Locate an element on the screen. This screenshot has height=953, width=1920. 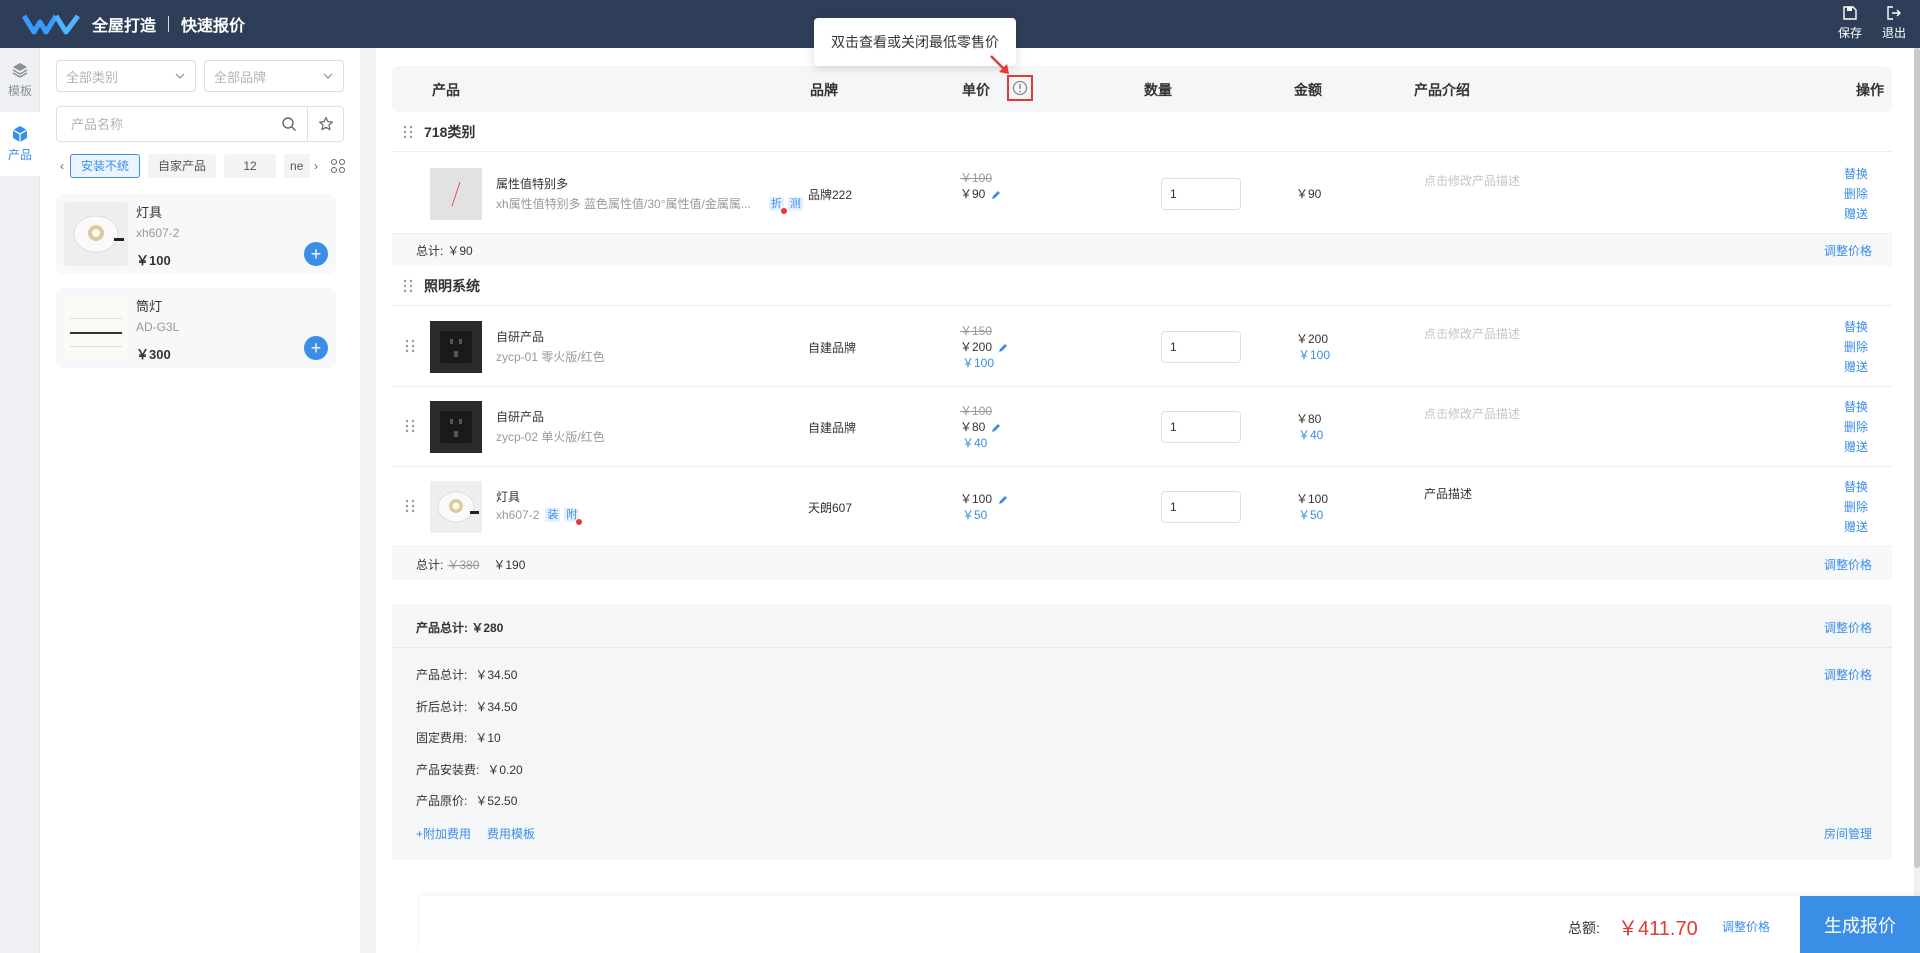
table-header: 产品 品牌 单价 数量 金额 产品介绍 操作 is located at coordinates (1142, 89).